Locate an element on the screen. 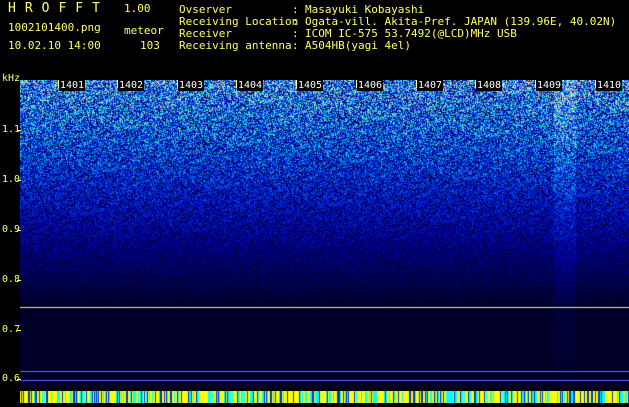 The width and height of the screenshot is (629, 407). x-tick-label: 1410 is located at coordinates (609, 85).